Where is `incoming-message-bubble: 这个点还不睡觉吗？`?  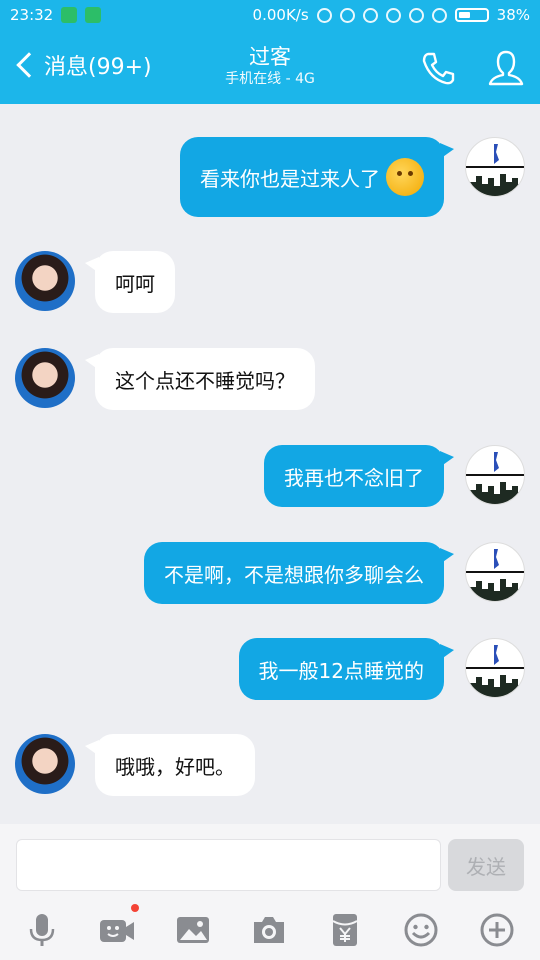 incoming-message-bubble: 这个点还不睡觉吗？ is located at coordinates (200, 379).